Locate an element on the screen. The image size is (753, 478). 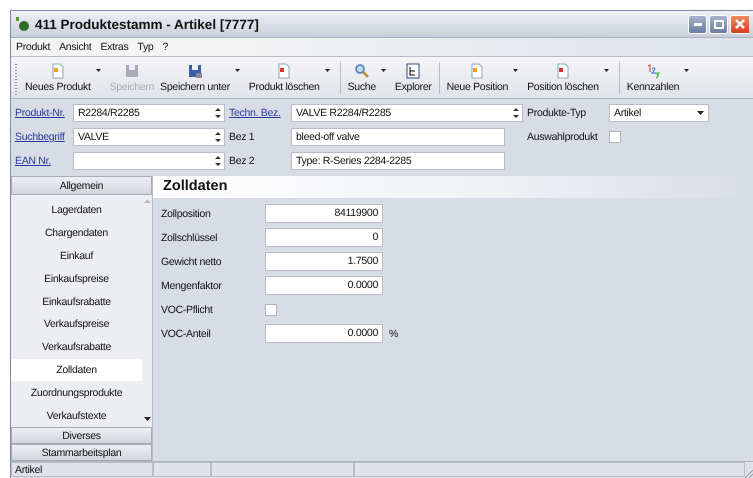
link: EAN Nr. is located at coordinates (42, 161).